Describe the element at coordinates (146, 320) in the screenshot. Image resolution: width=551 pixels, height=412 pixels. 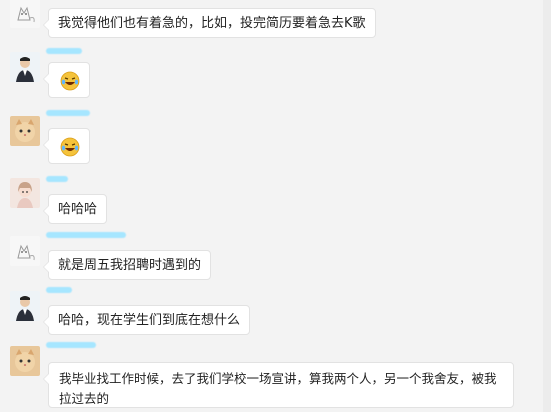
I see `message-bubble: 哈哈，现在学生们到底在想什么` at that location.